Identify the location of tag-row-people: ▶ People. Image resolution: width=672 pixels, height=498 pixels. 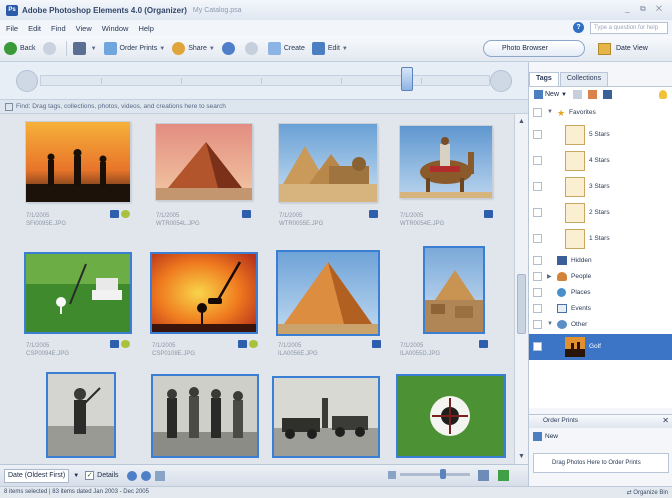
(600, 277).